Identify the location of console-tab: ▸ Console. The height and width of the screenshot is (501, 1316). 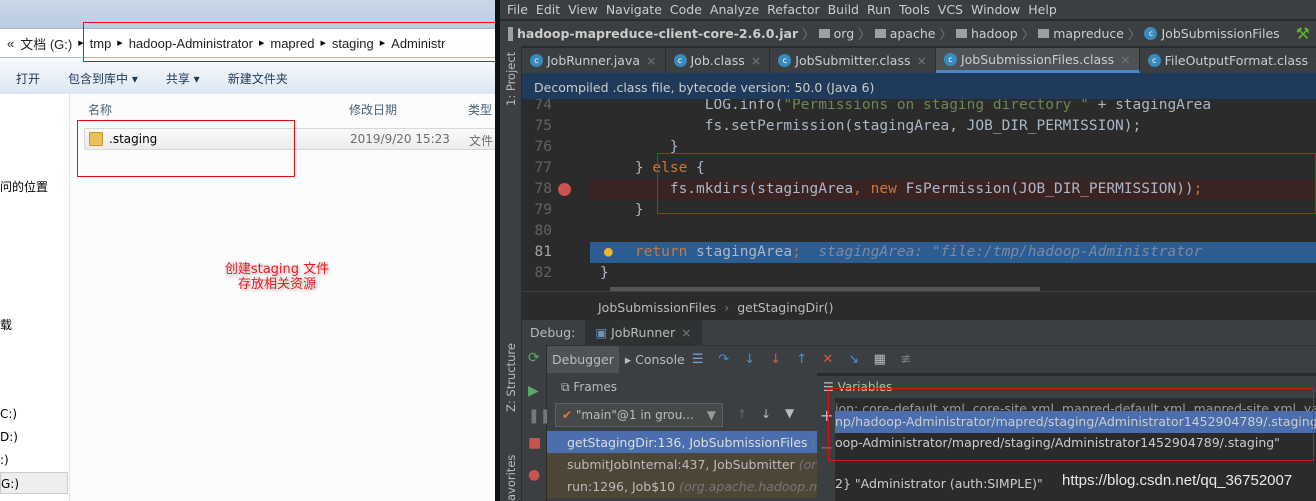
(655, 359).